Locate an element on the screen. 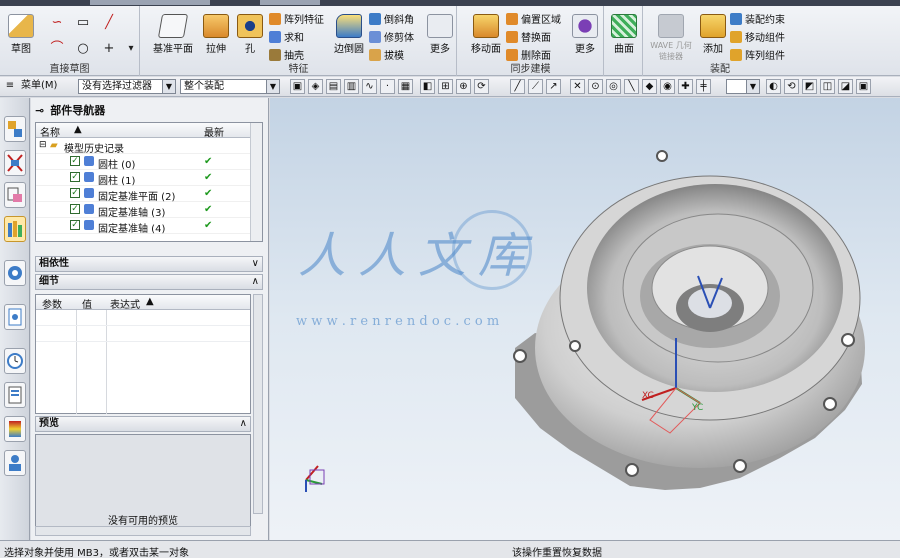 This screenshot has height=558, width=900. point-icon: + is located at coordinates (109, 49).